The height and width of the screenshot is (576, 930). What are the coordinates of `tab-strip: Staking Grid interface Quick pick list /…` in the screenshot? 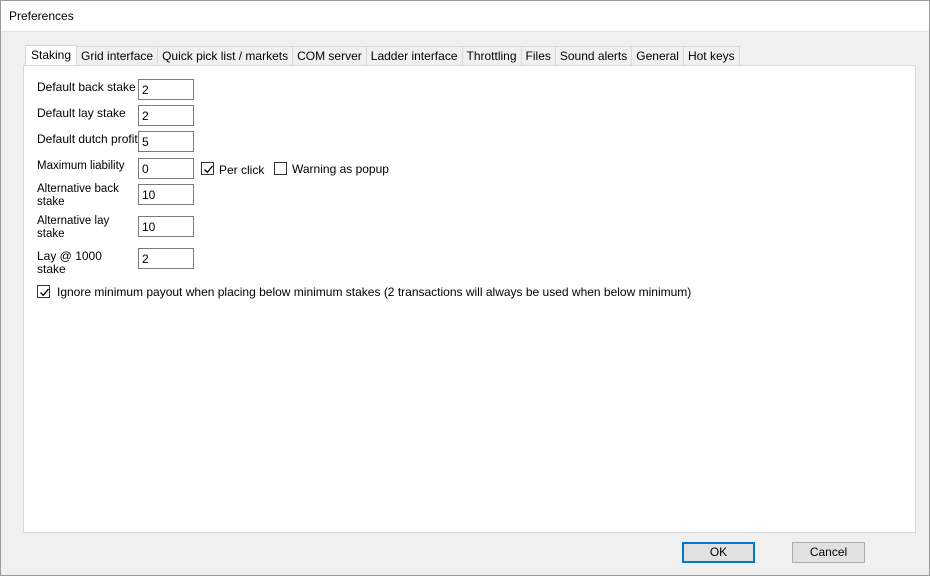 It's located at (382, 55).